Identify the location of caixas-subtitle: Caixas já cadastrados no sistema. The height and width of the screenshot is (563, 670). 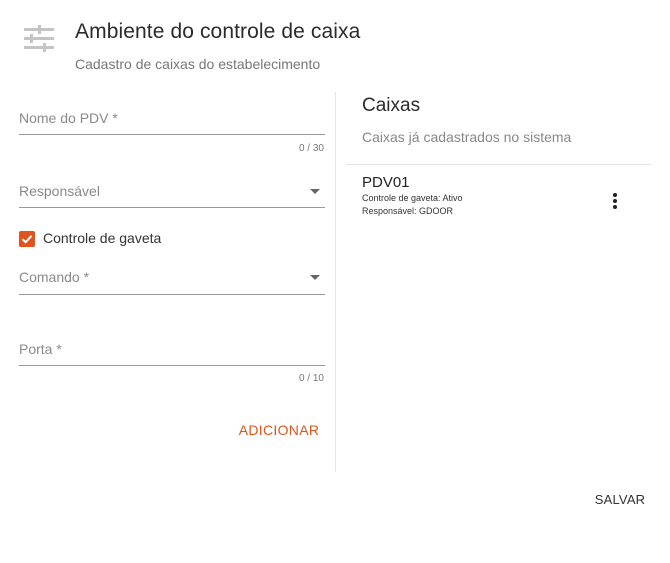
(467, 137).